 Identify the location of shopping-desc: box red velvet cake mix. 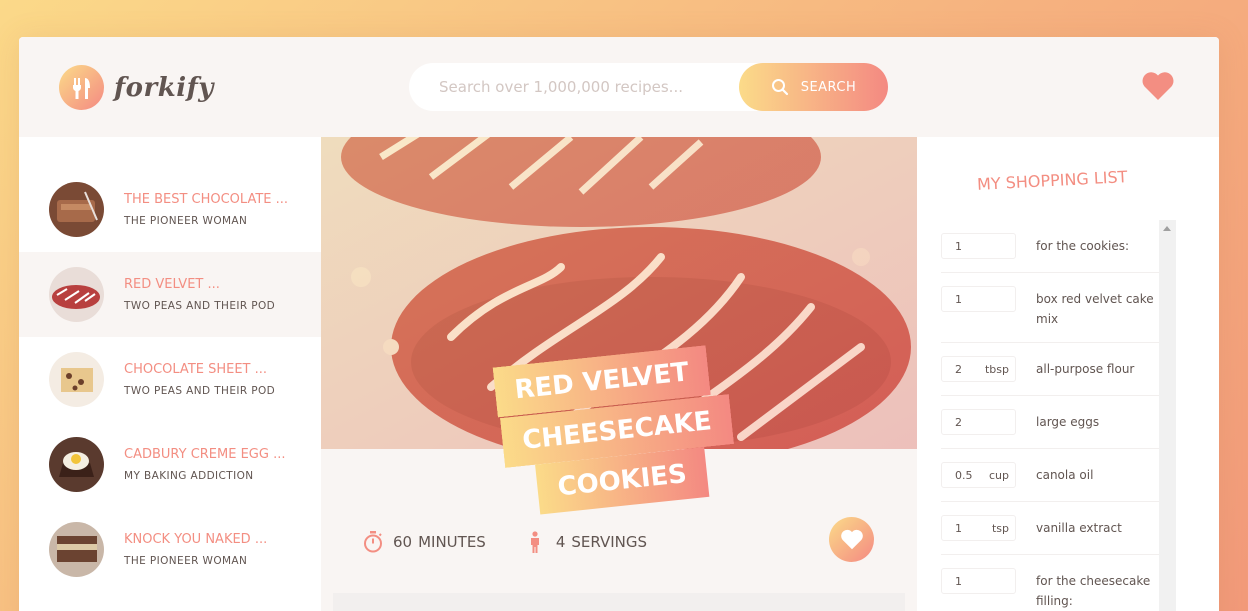
(1095, 309).